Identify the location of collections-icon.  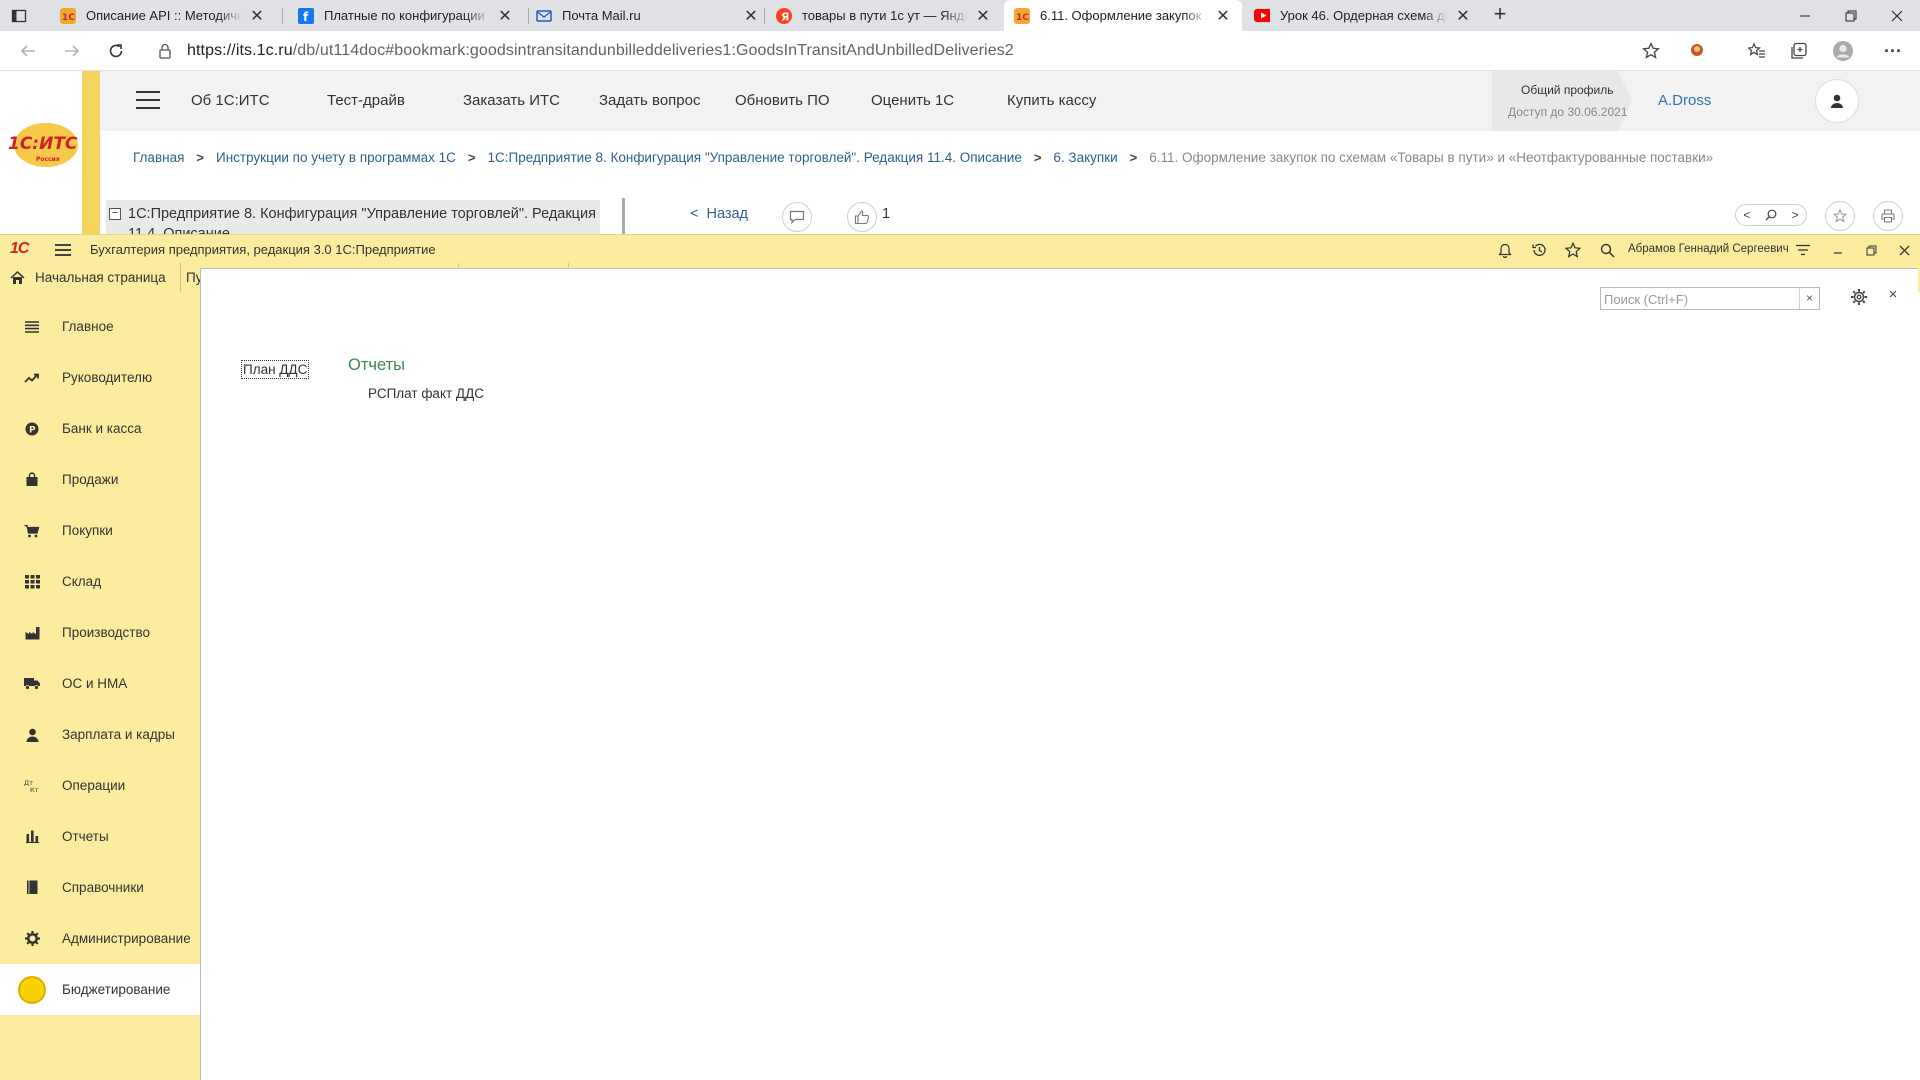
(1799, 51).